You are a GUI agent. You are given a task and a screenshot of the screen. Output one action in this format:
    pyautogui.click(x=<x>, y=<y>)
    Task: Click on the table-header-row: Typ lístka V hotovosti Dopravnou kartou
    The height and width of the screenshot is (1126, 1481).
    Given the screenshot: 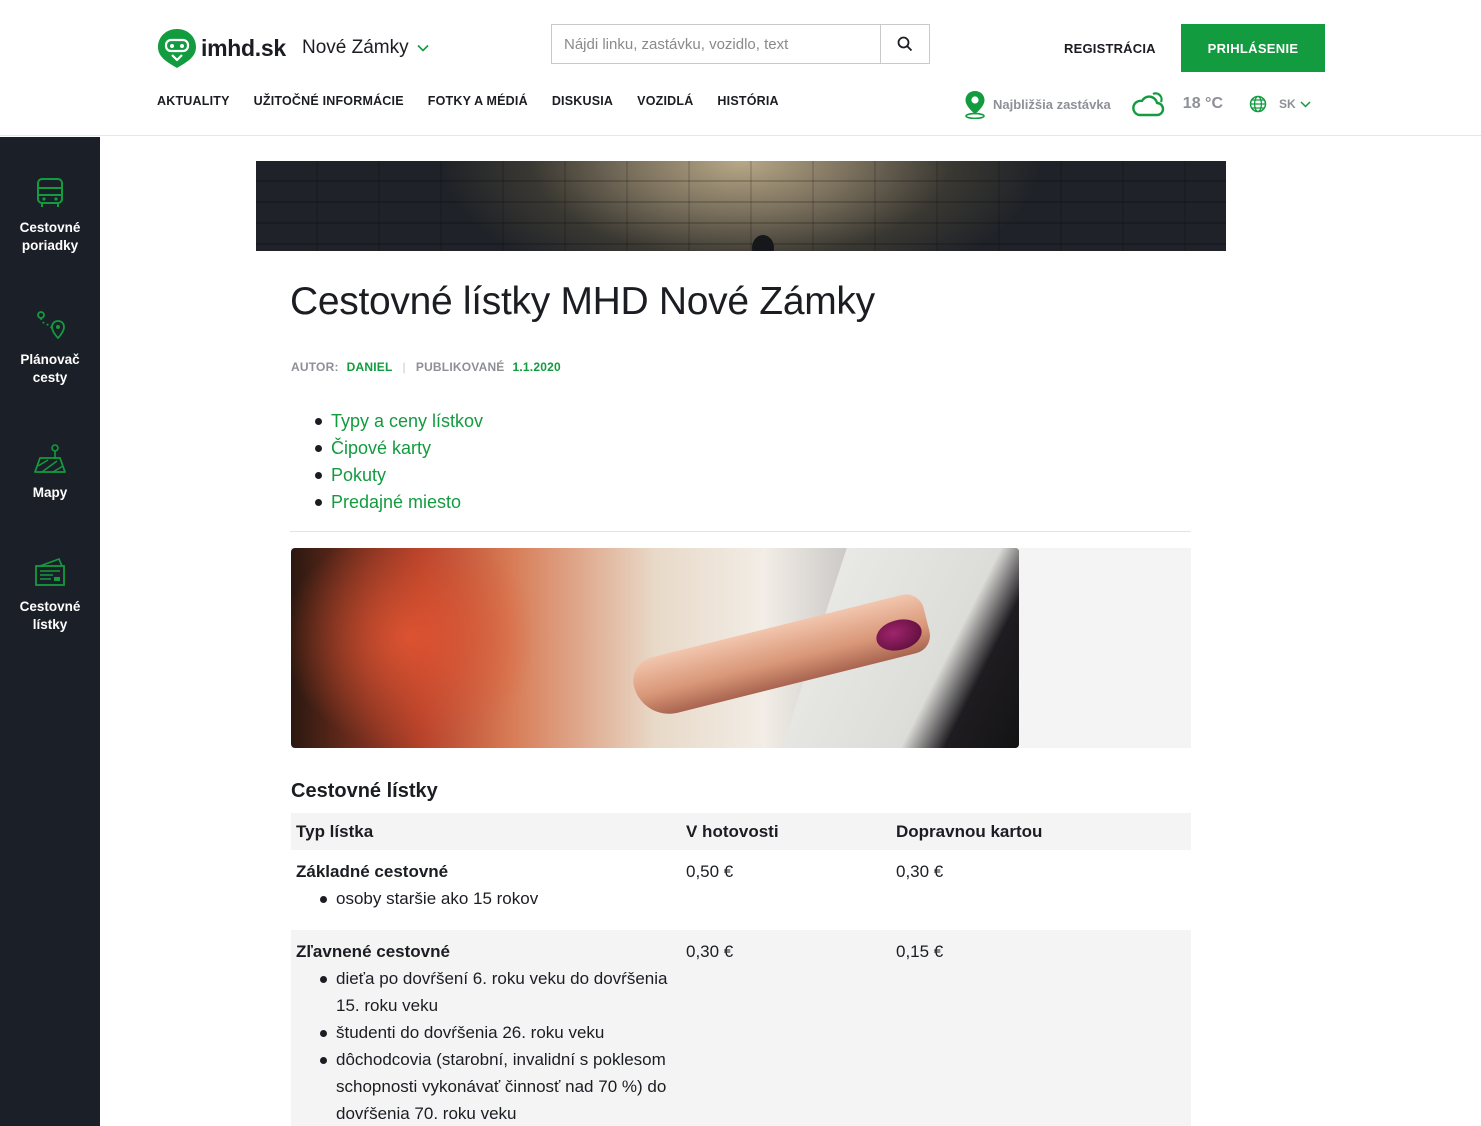 What is the action you would take?
    pyautogui.click(x=741, y=831)
    